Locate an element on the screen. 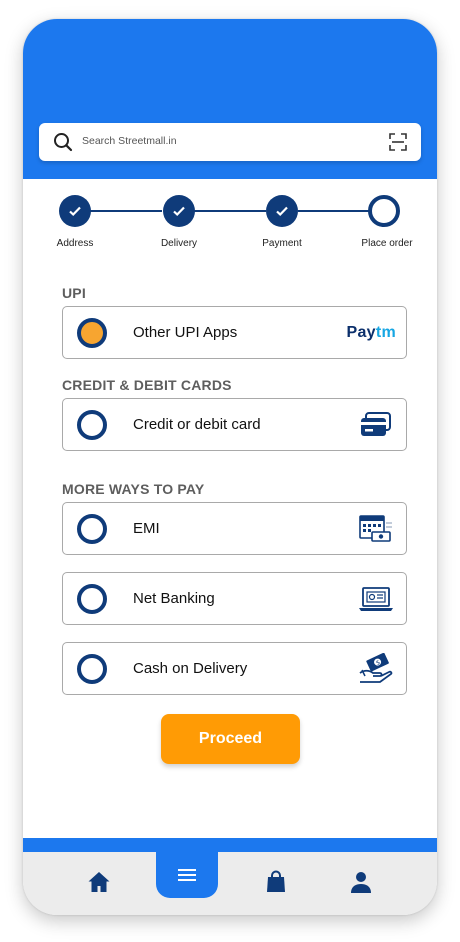 The width and height of the screenshot is (460, 942). step-delivery-check-icon is located at coordinates (179, 211).